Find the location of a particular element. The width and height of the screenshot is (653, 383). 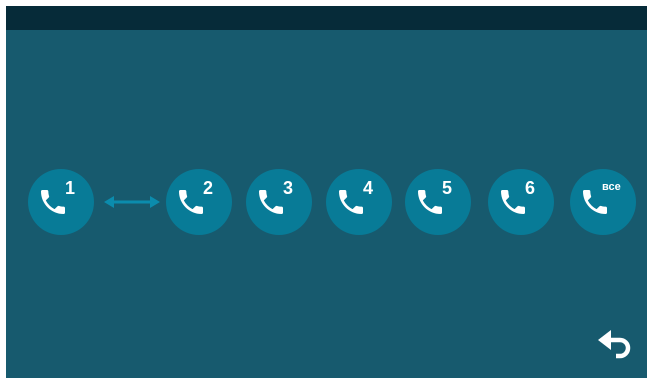

top-bar is located at coordinates (326, 18).